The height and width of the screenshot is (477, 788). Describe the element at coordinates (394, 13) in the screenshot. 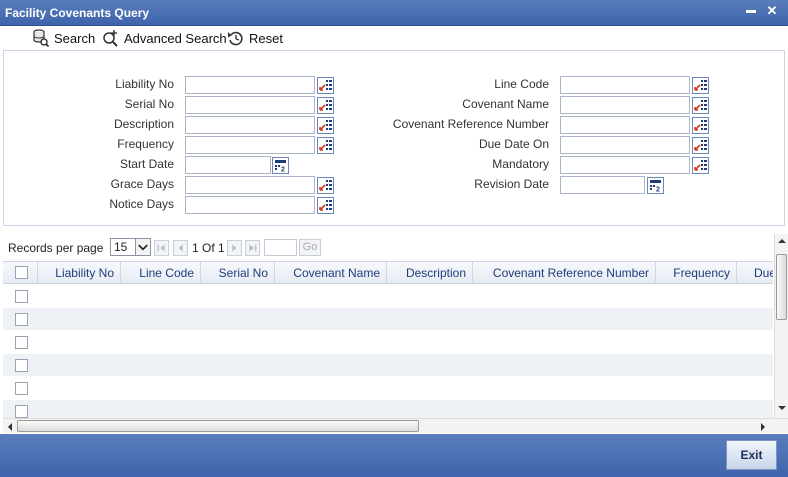

I see `title-bar: Facility Covenants Query ▬ ✕` at that location.